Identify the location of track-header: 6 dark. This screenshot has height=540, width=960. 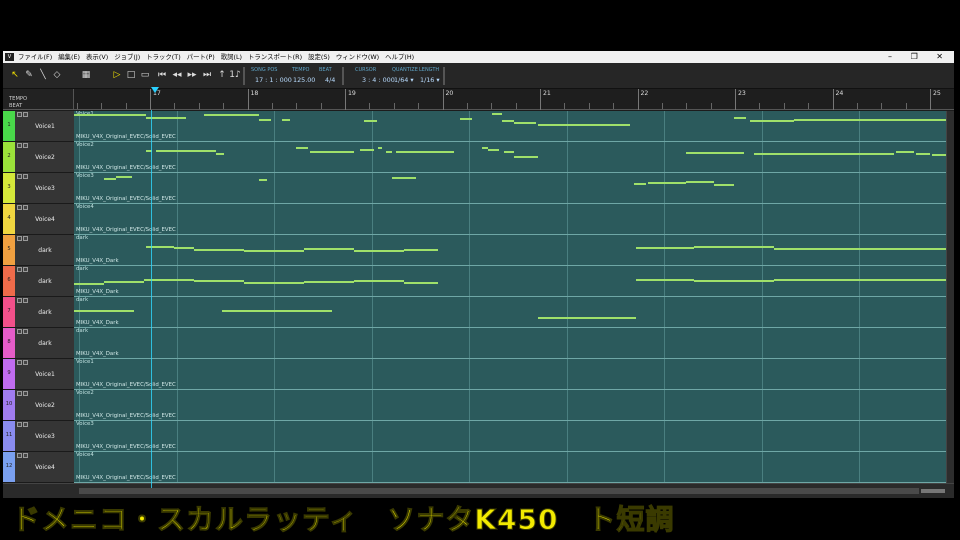
(38, 281).